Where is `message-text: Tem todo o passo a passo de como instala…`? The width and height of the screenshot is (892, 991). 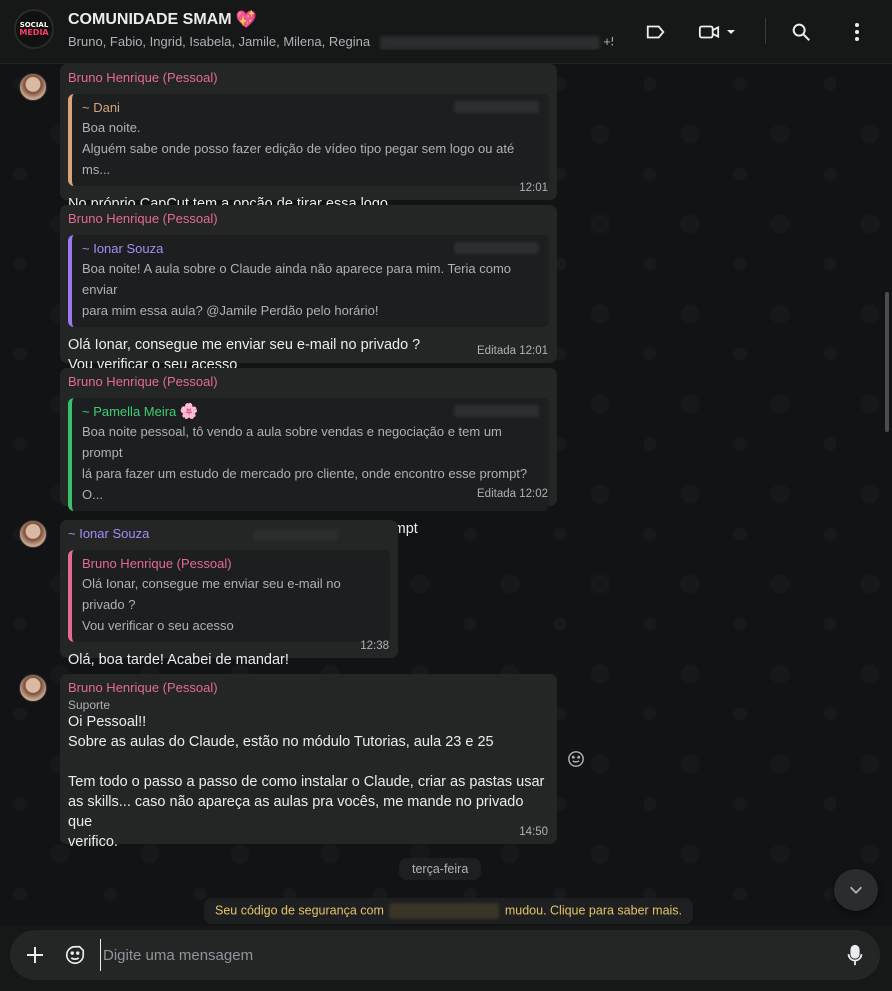 message-text: Tem todo o passo a passo de como instala… is located at coordinates (306, 782).